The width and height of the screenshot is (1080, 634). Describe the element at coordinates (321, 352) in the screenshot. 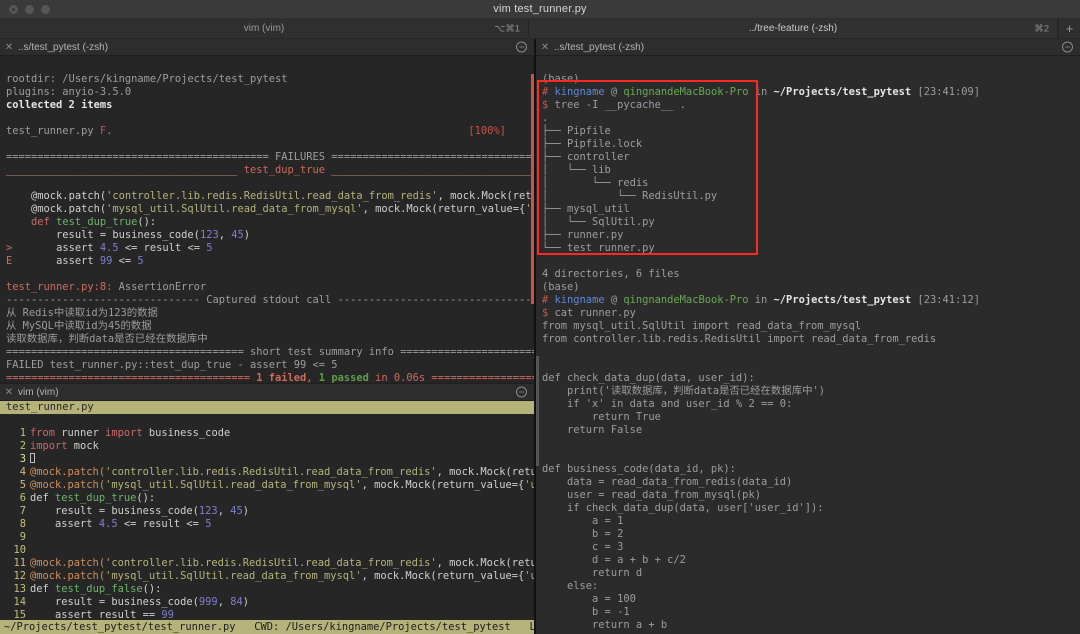

I see `summary-title: short test summary info` at that location.